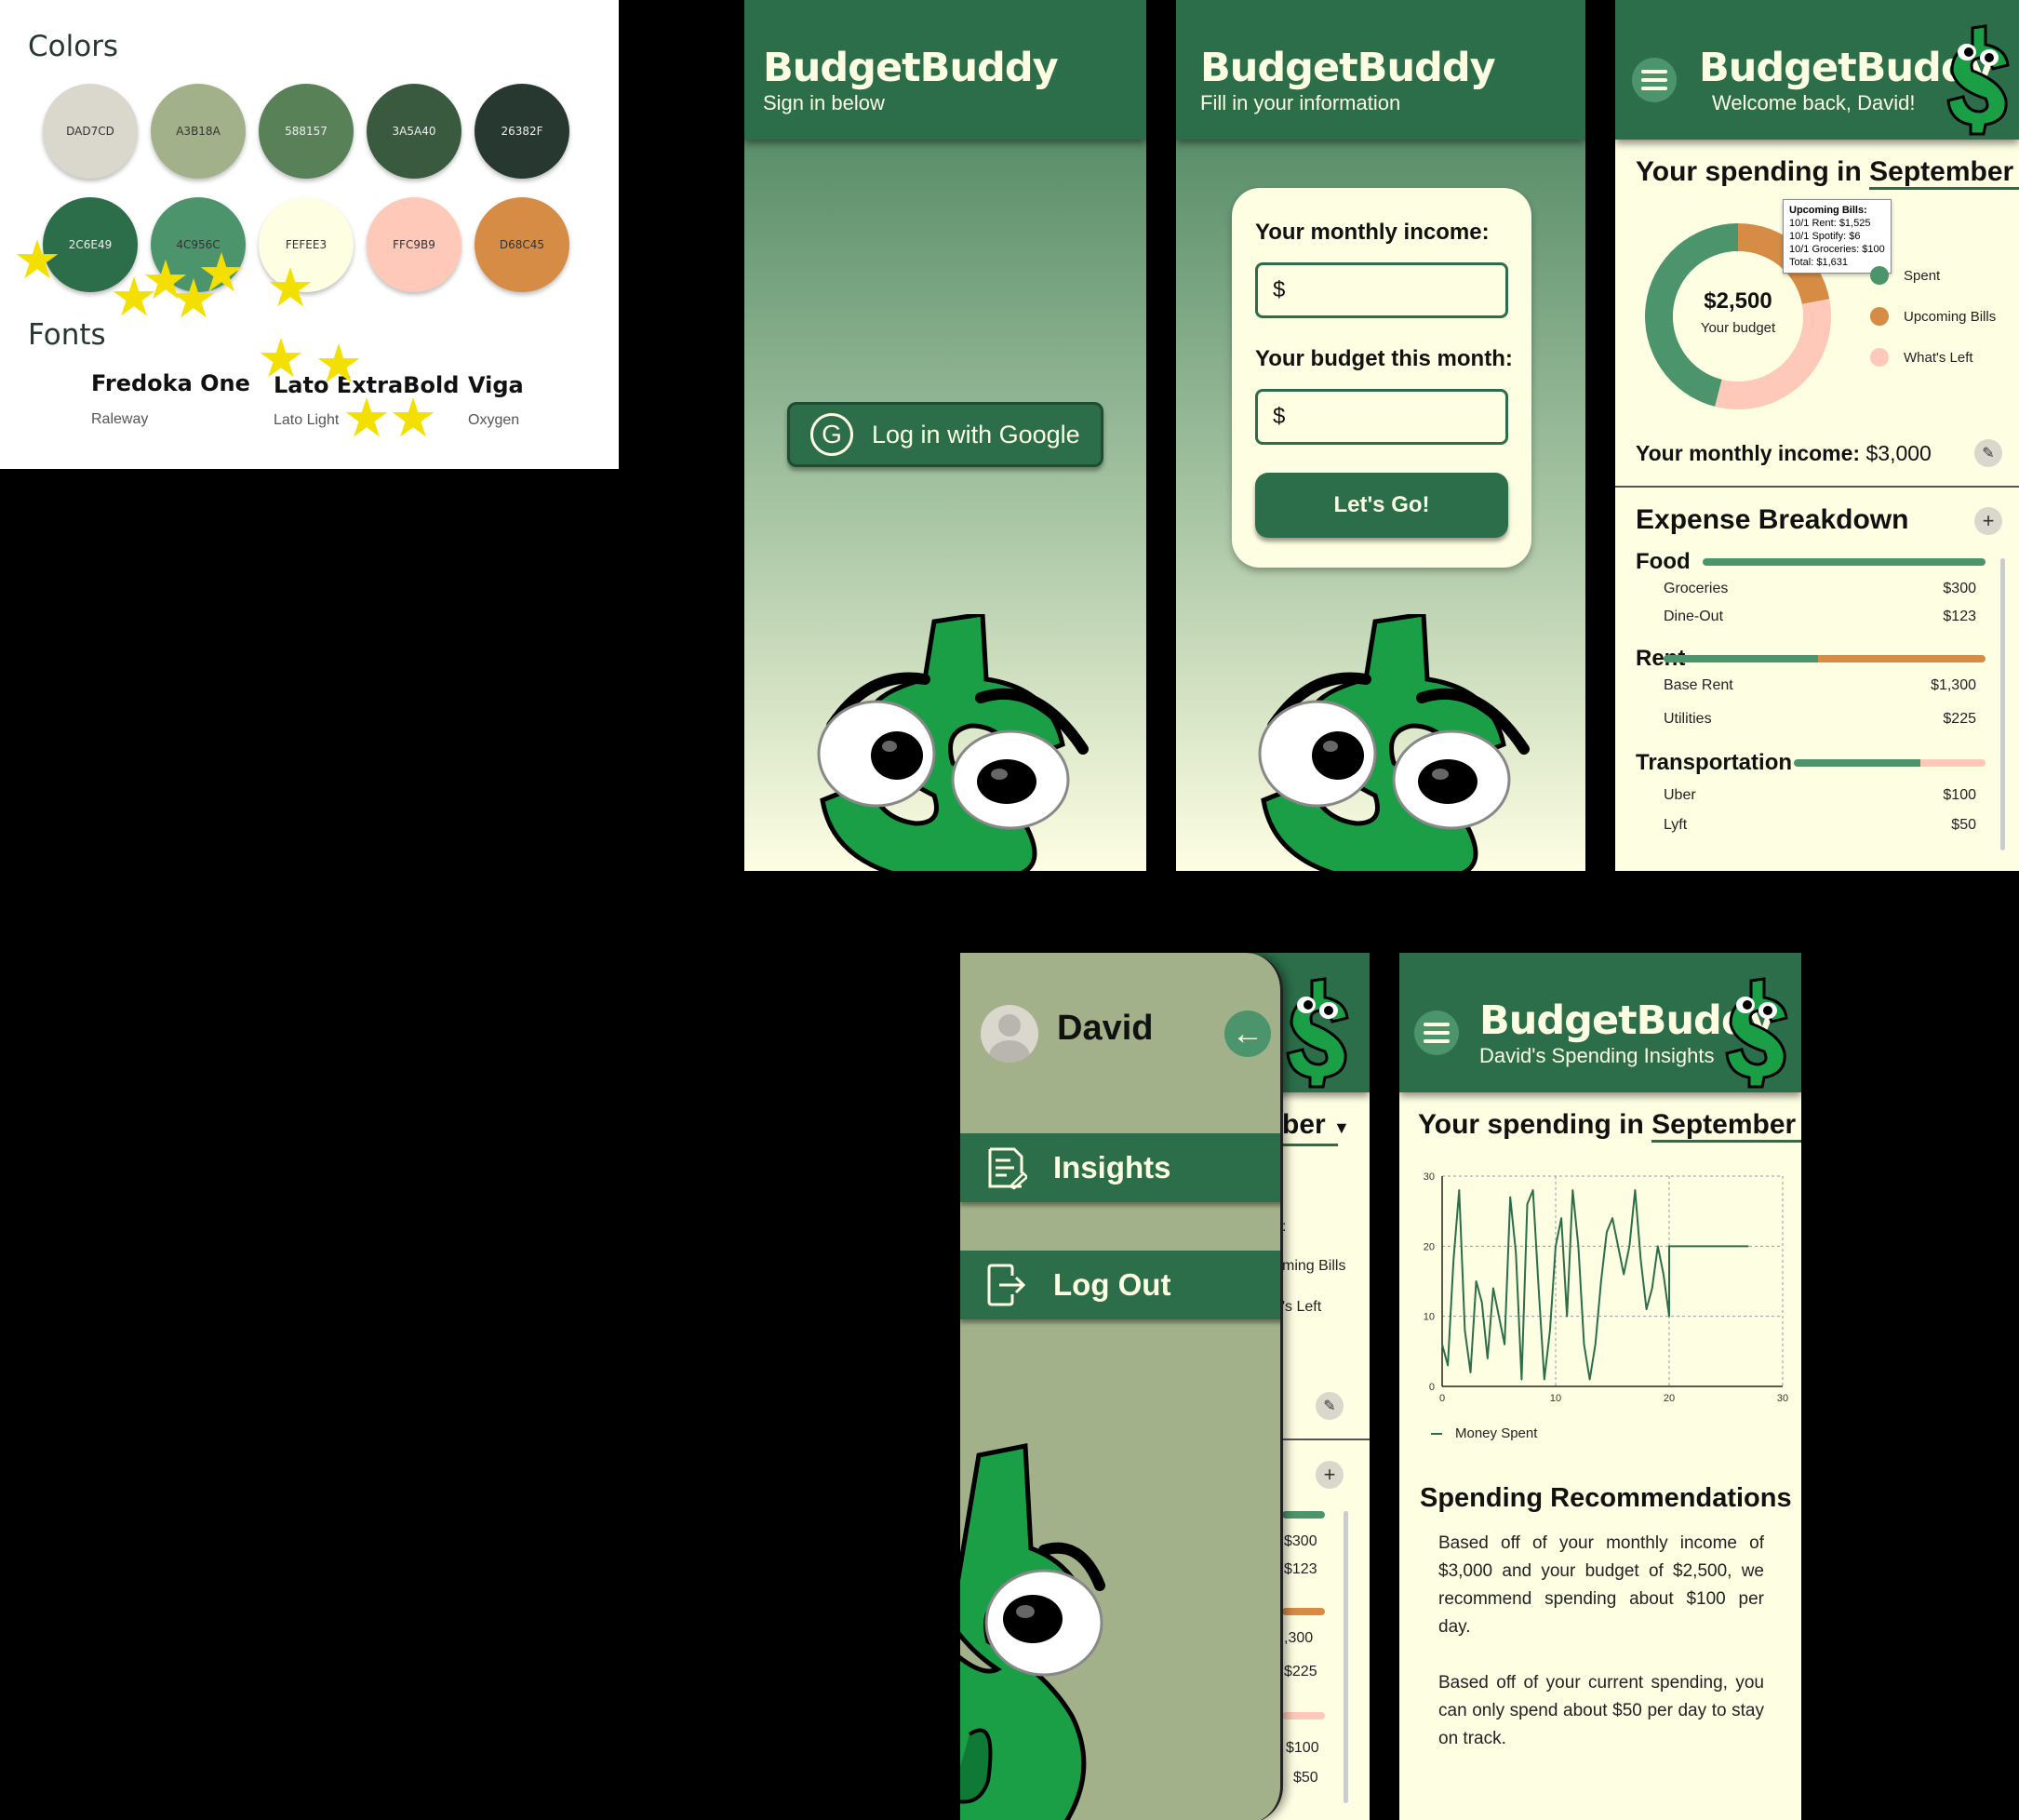 The height and width of the screenshot is (1820, 2019). What do you see at coordinates (494, 420) in the screenshot?
I see `font-sample-sub: Oxygen` at bounding box center [494, 420].